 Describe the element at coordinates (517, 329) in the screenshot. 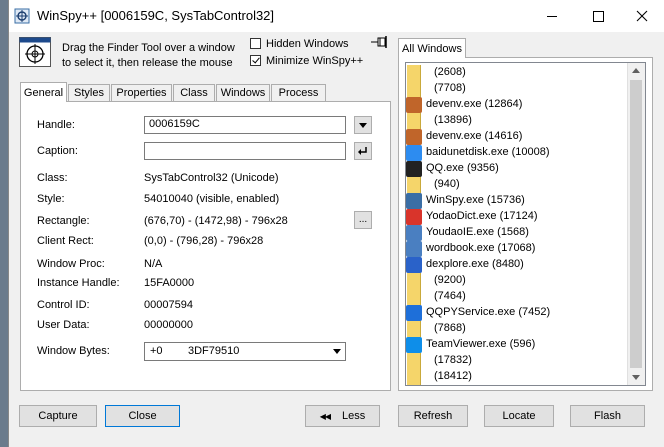

I see `window-node: (7868)` at that location.